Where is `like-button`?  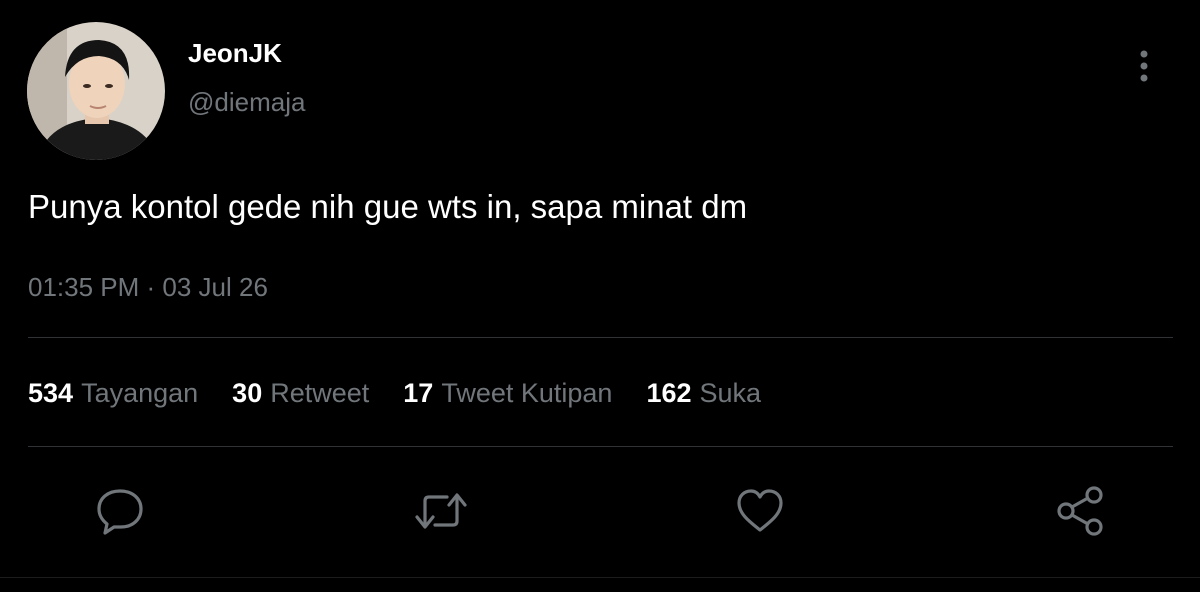
like-button is located at coordinates (760, 511).